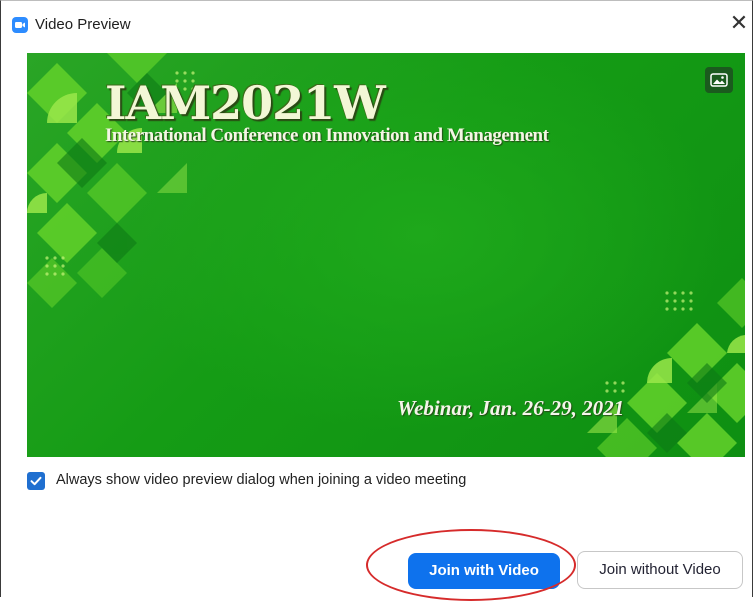  What do you see at coordinates (36, 481) in the screenshot?
I see `always-show-checkbox` at bounding box center [36, 481].